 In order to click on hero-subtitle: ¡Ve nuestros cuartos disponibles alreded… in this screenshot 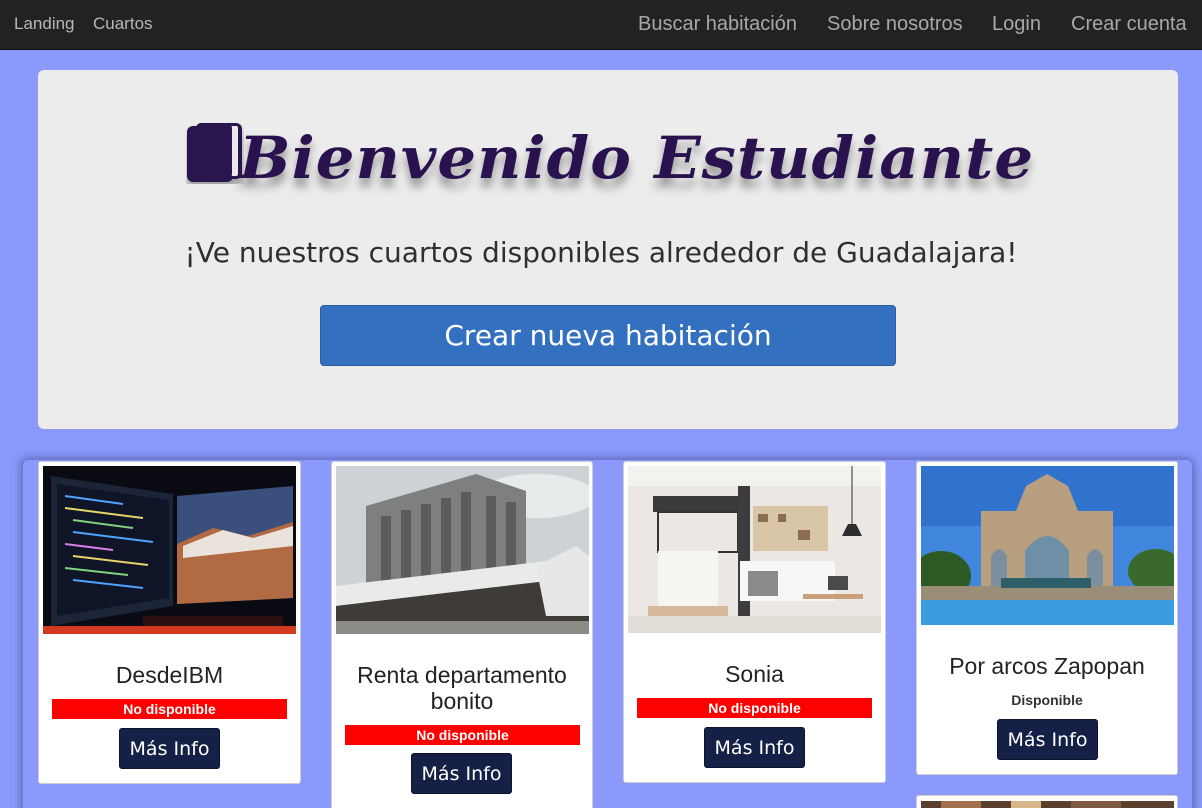, I will do `click(601, 252)`.